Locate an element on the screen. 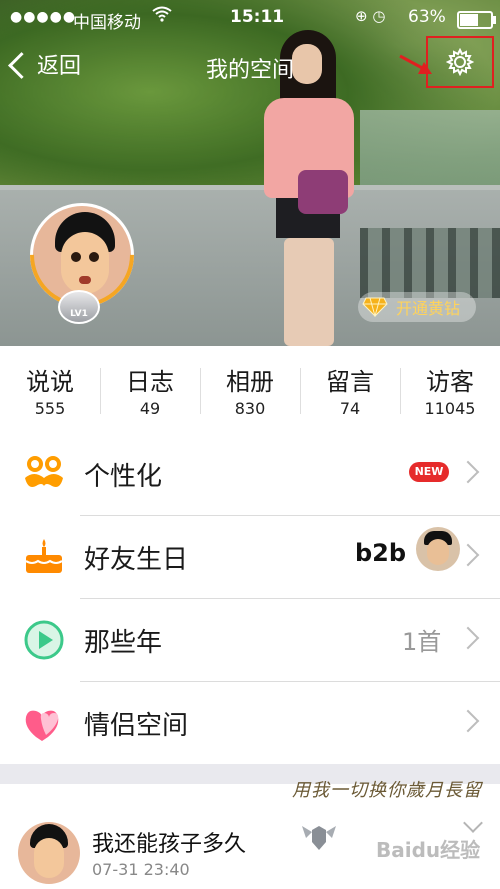 This screenshot has height=889, width=500. menu-item-birthday: 好友生日 b2b is located at coordinates (250, 556).